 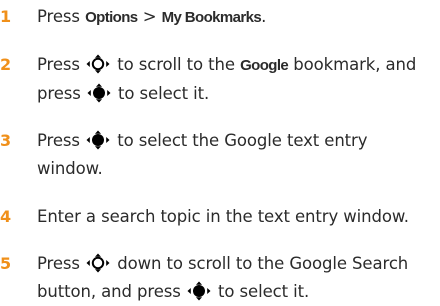 I want to click on step-text-segment: bookmark, and, so click(x=352, y=64).